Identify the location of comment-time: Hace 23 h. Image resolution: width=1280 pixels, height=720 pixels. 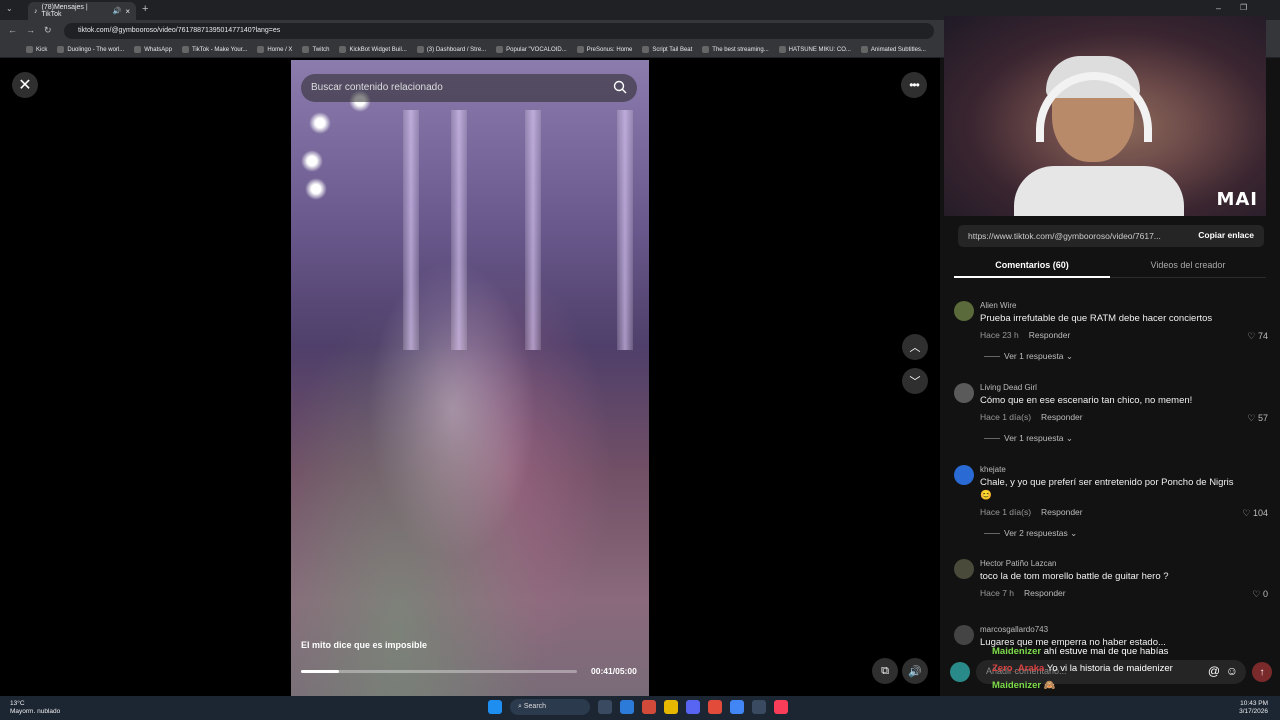
(999, 335).